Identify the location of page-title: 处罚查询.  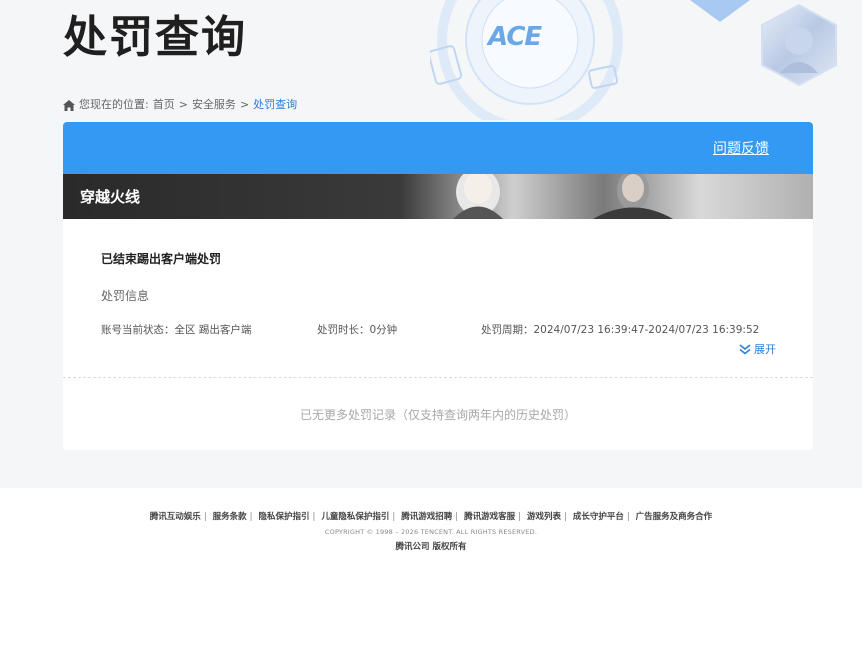
(155, 37).